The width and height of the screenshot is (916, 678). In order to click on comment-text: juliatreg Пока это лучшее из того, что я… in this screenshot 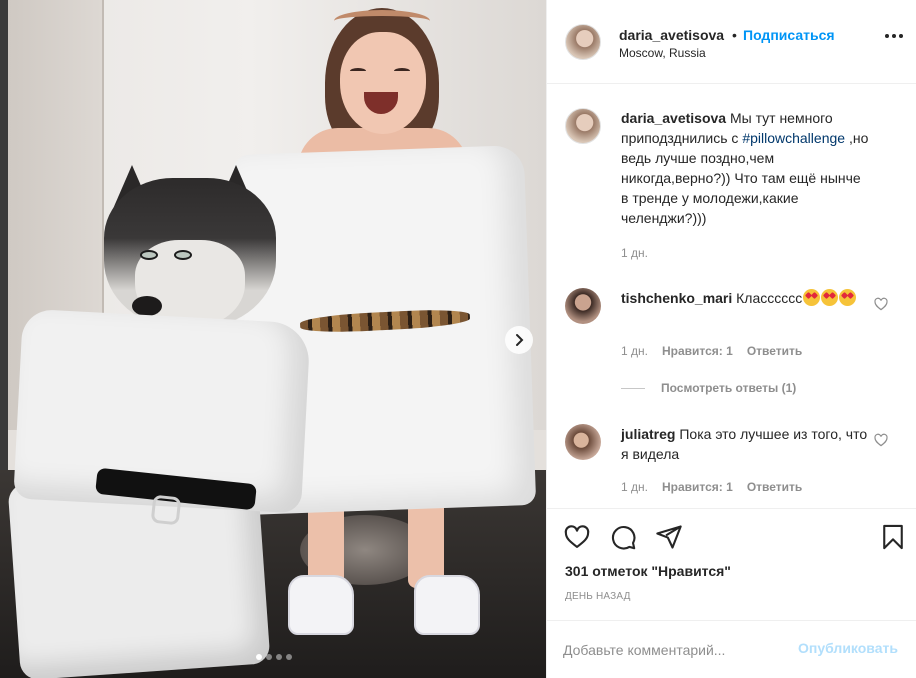, I will do `click(746, 444)`.